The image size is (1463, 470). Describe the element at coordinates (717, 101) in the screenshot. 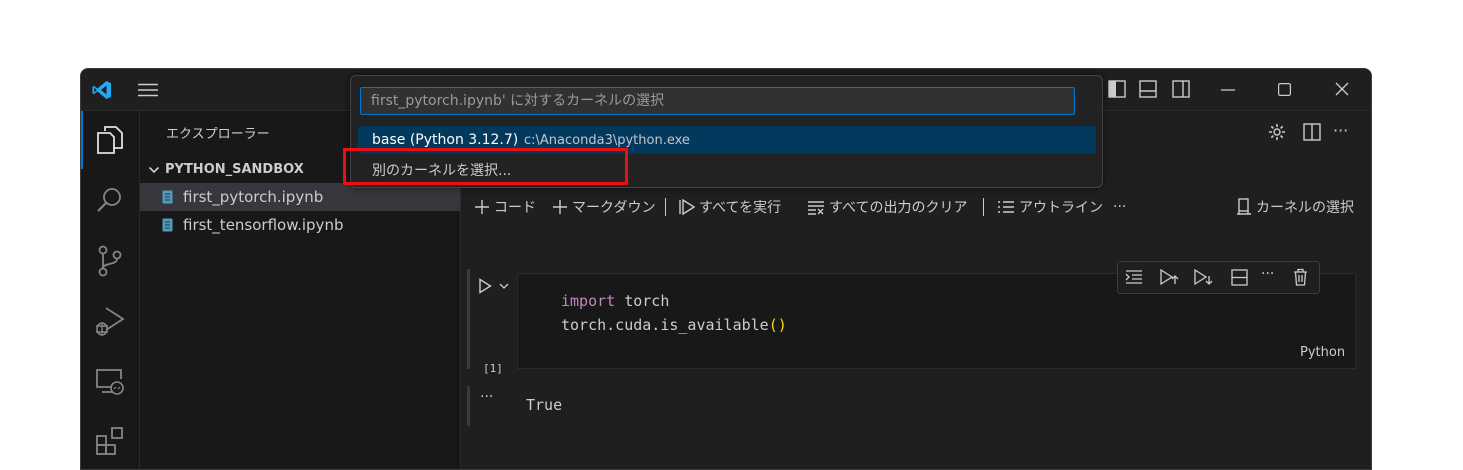

I see `quick-pick-input` at that location.